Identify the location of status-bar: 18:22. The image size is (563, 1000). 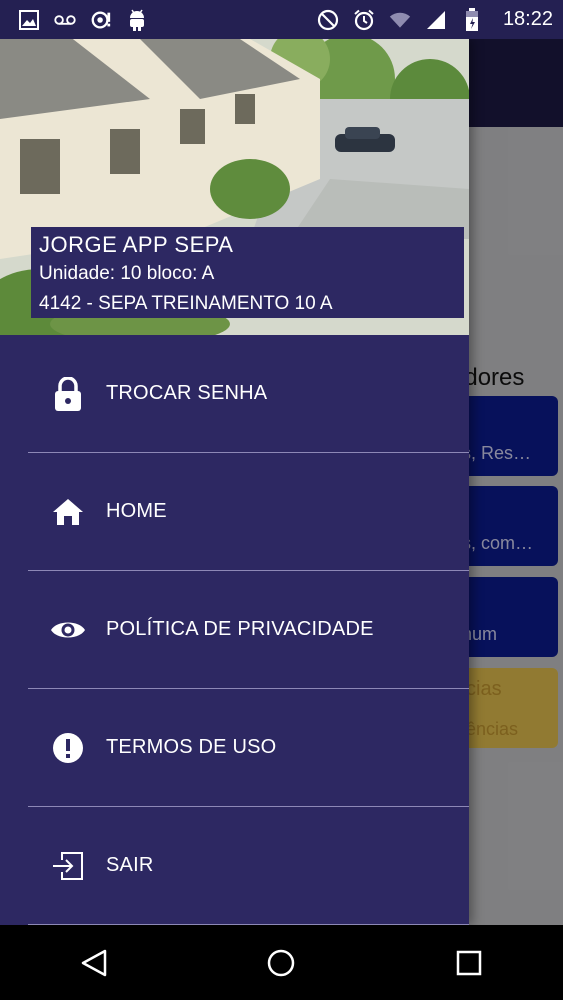
(281, 19).